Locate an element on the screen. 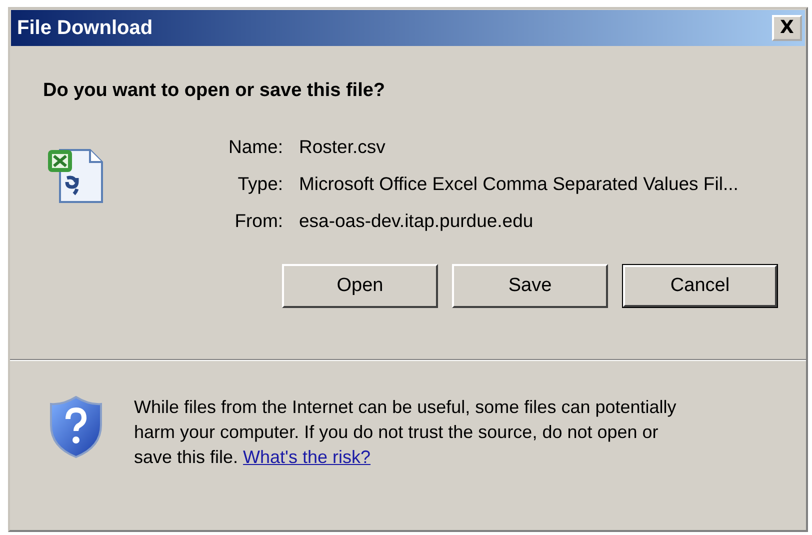 This screenshot has width=812, height=535. field-value: Roster.csv is located at coordinates (342, 147).